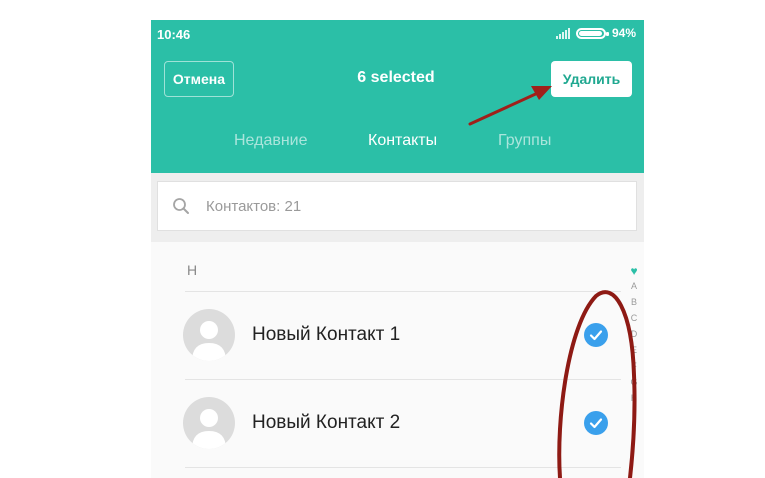  What do you see at coordinates (326, 334) in the screenshot?
I see `contact-name: Новый Контакт 1` at bounding box center [326, 334].